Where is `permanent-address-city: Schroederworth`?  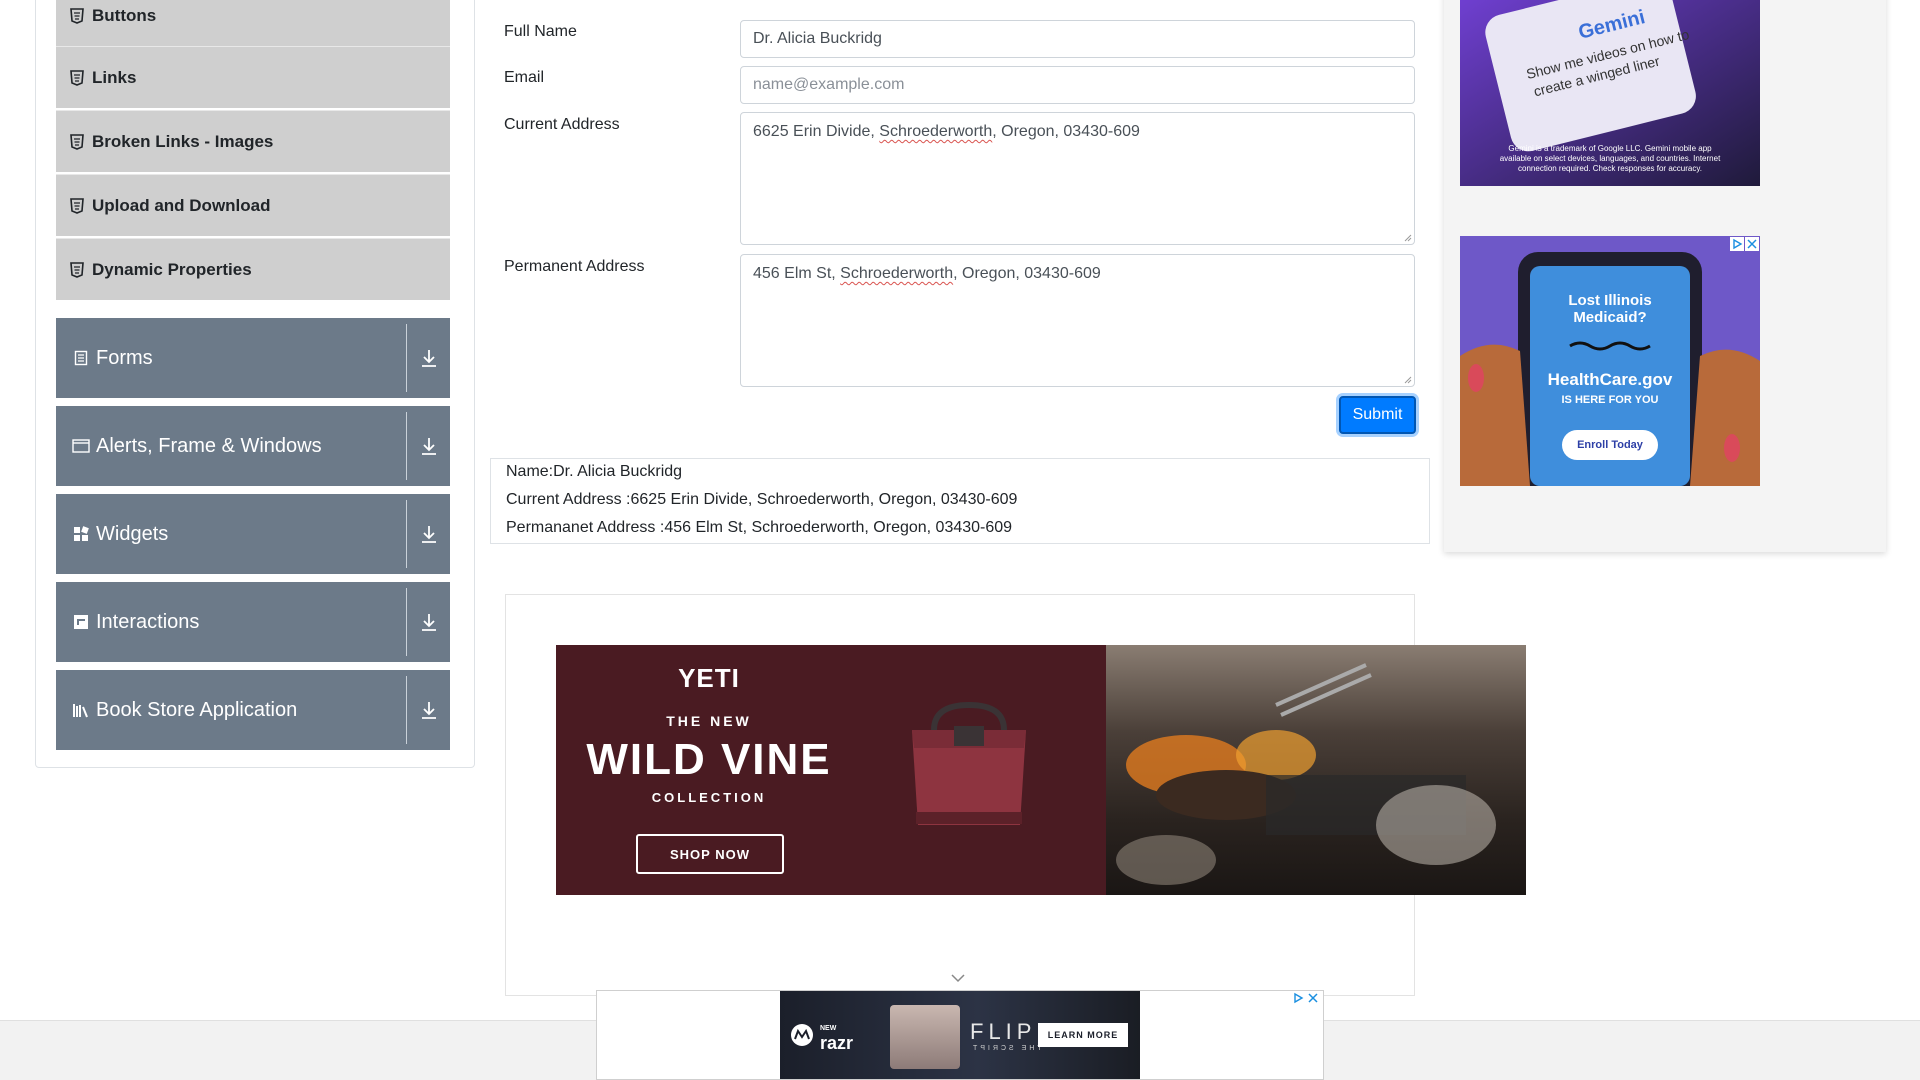
permanent-address-city: Schroederworth is located at coordinates (897, 273).